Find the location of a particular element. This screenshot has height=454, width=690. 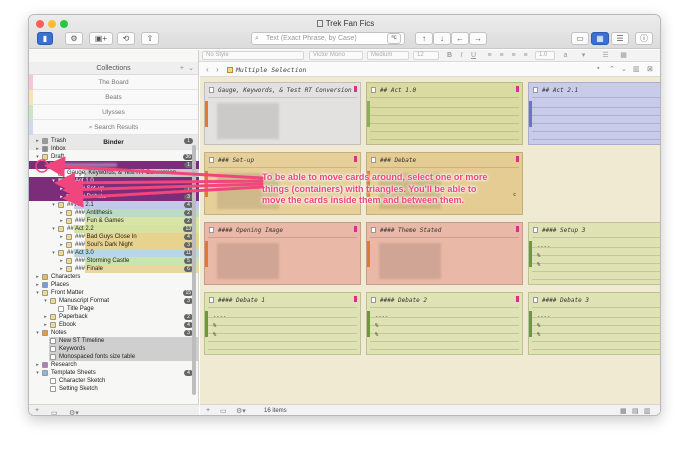

binder-item-ebook: ▸ Ebook 4 is located at coordinates (114, 325).